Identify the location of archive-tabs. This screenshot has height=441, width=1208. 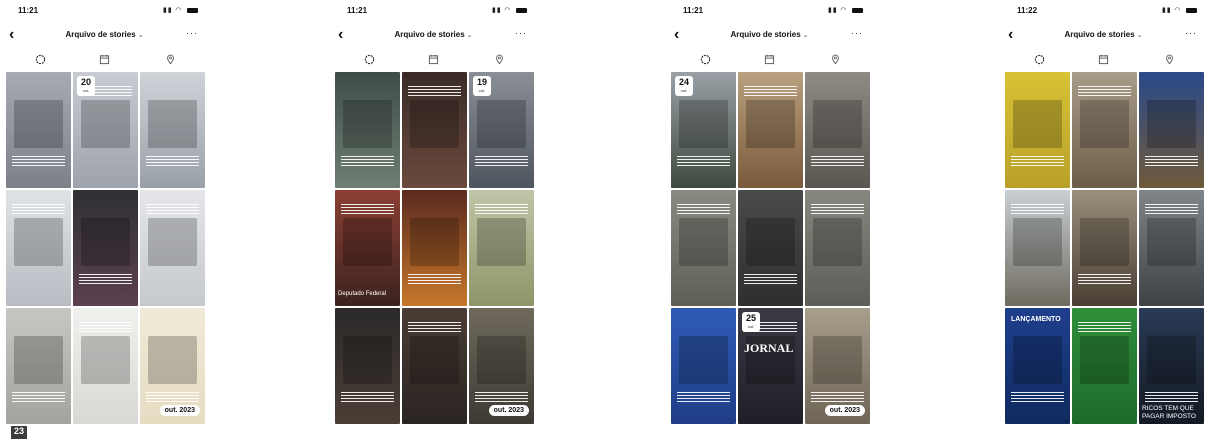
(433, 61).